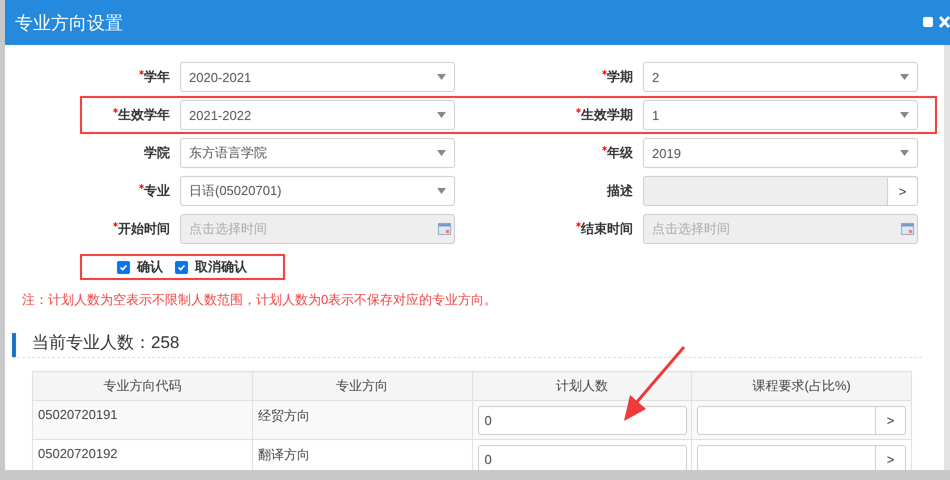 This screenshot has height=480, width=950. Describe the element at coordinates (221, 267) in the screenshot. I see `checkbox-label: 取消确认` at that location.